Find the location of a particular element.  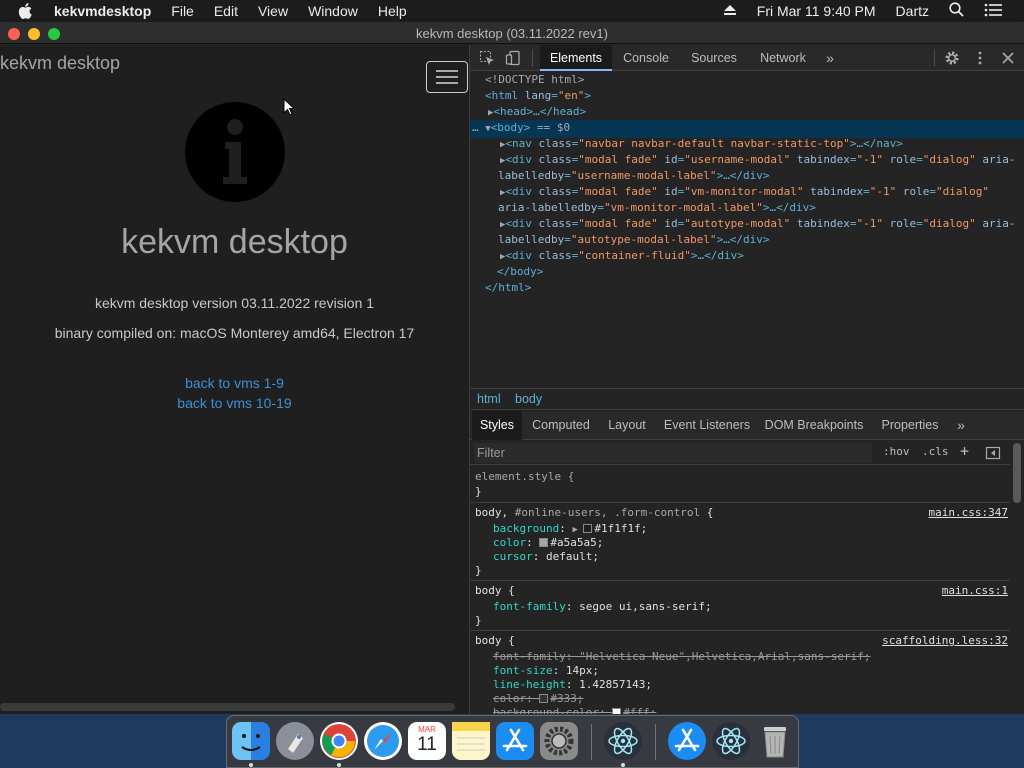

control-center-icon is located at coordinates (993, 11).